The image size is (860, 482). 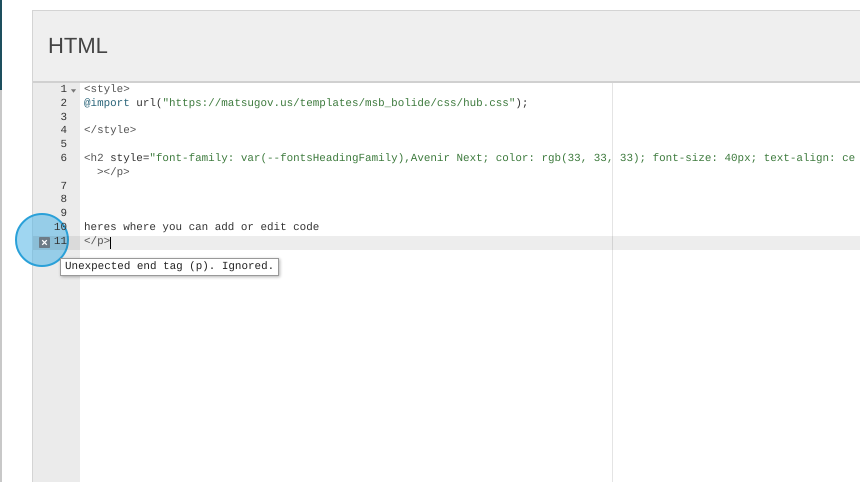 I want to click on code-tag: </style>, so click(x=110, y=132).